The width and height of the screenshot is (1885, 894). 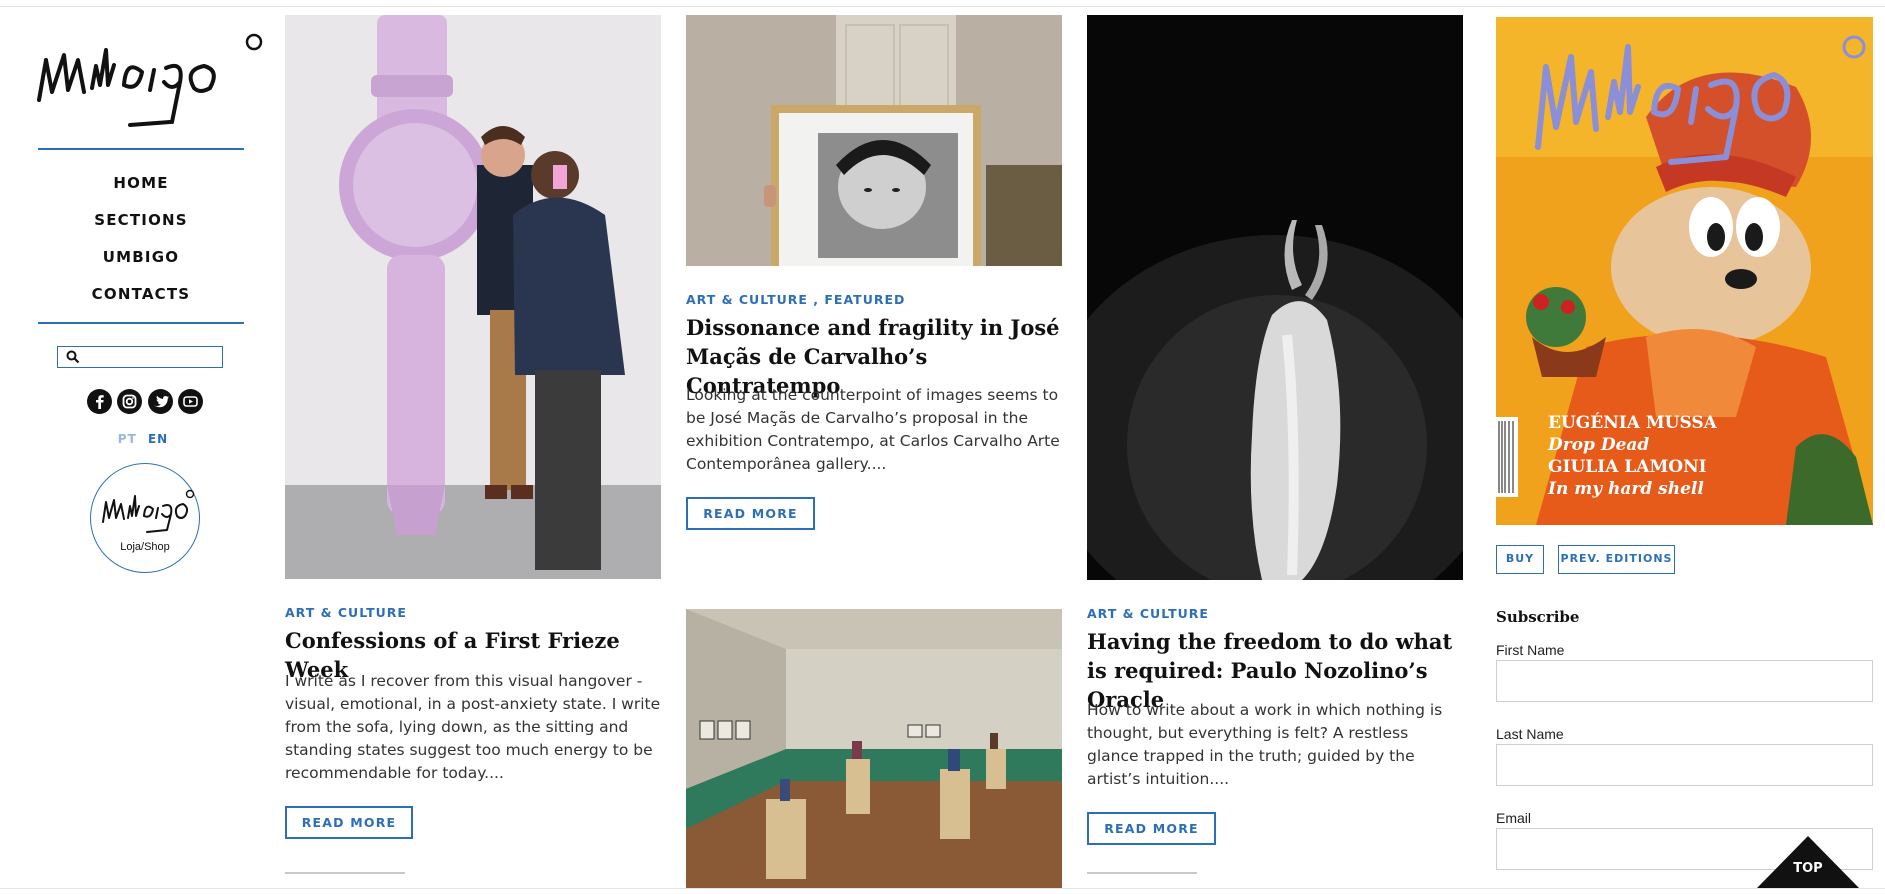 I want to click on nav-contacts: CONTACTS, so click(x=141, y=294).